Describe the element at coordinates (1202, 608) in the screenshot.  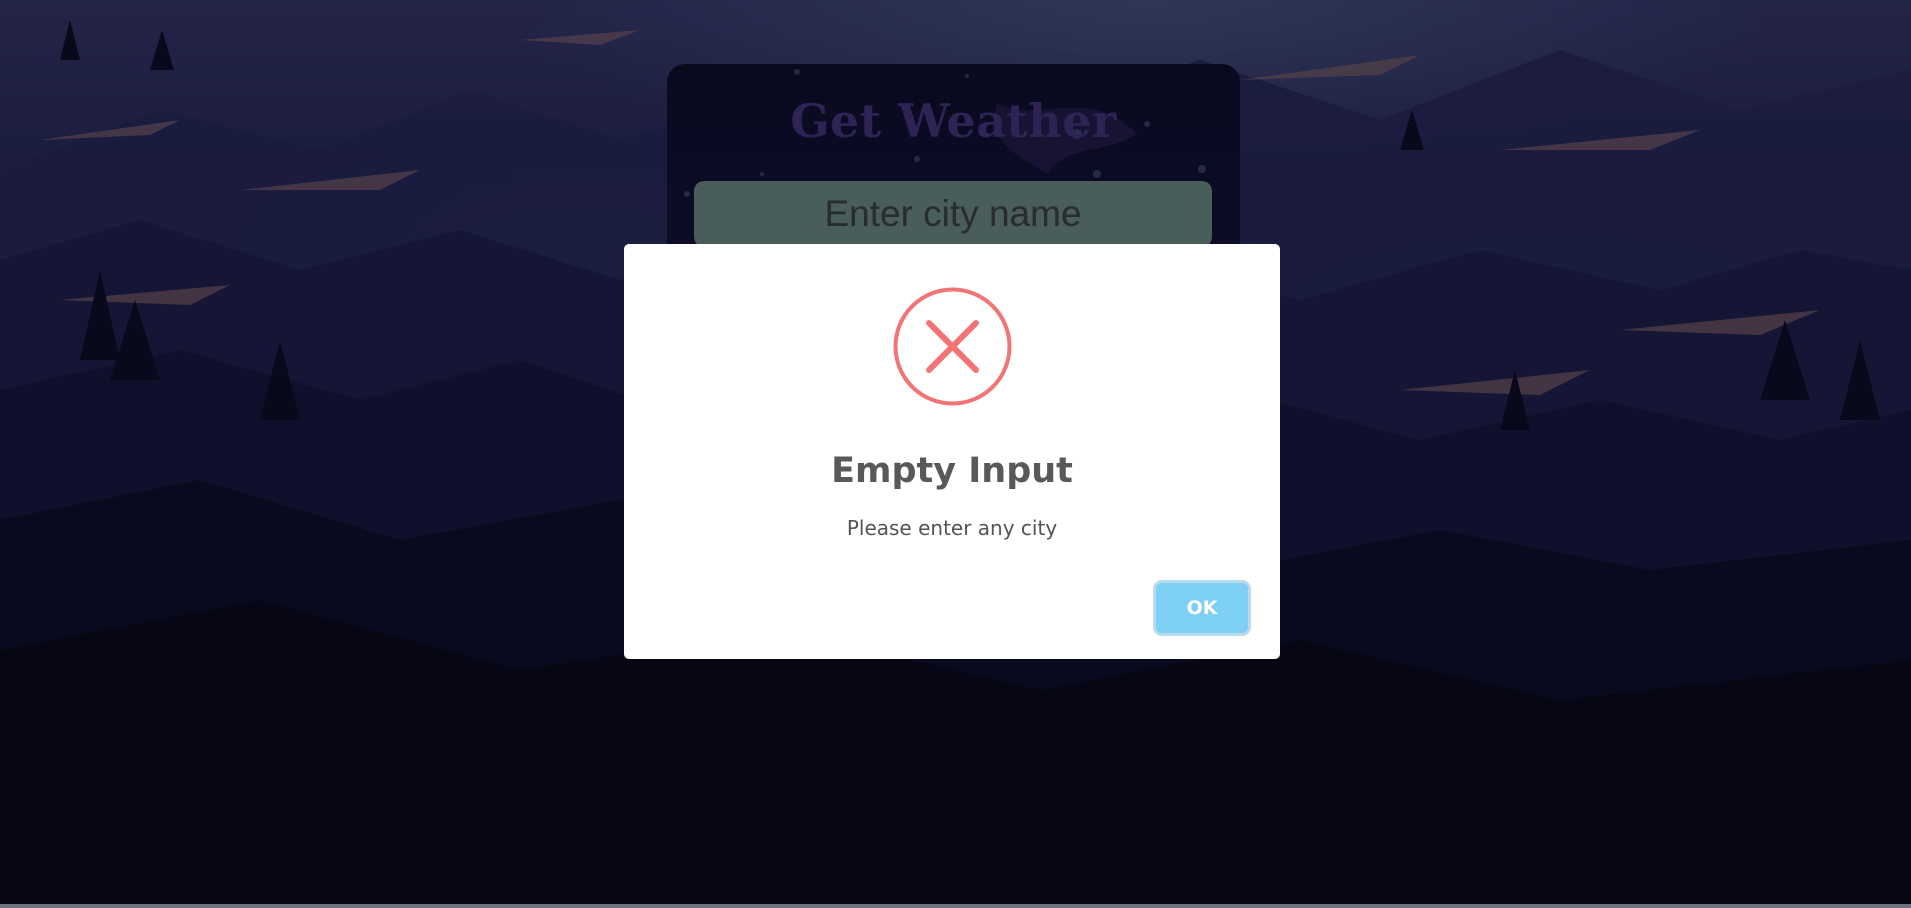
I see `ok-button: OK` at that location.